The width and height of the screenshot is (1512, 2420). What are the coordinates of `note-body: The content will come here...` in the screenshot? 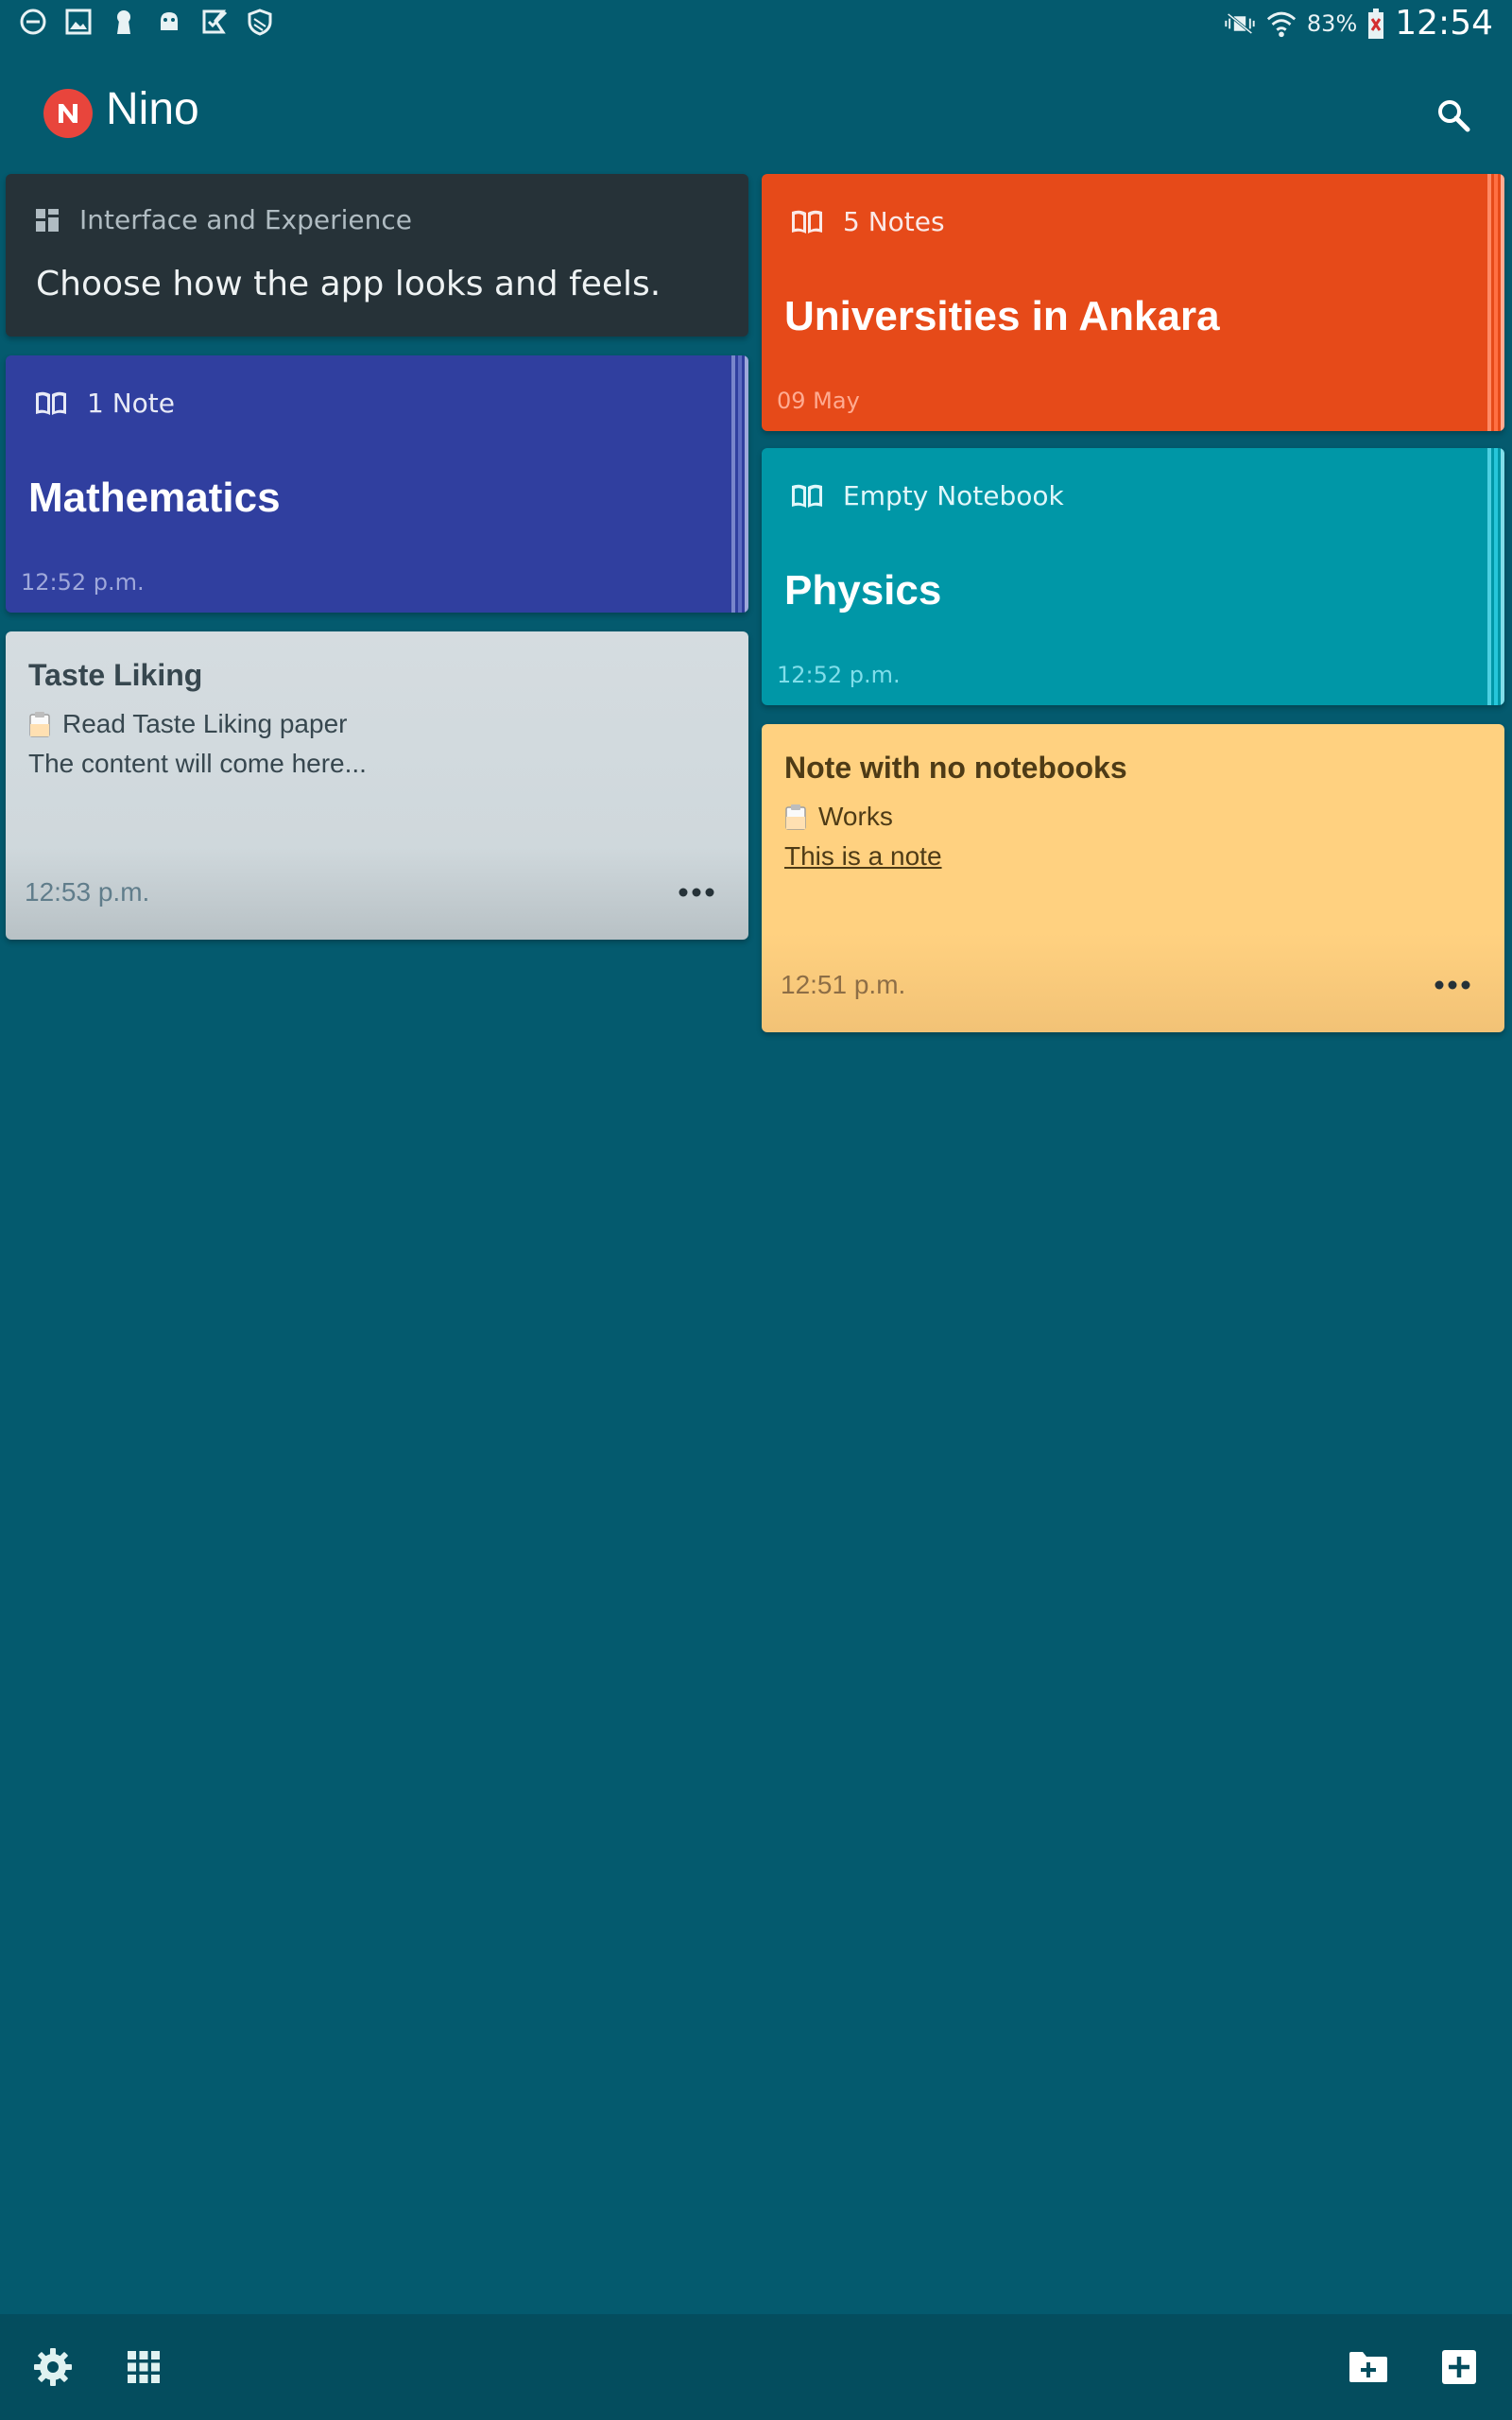 It's located at (197, 763).